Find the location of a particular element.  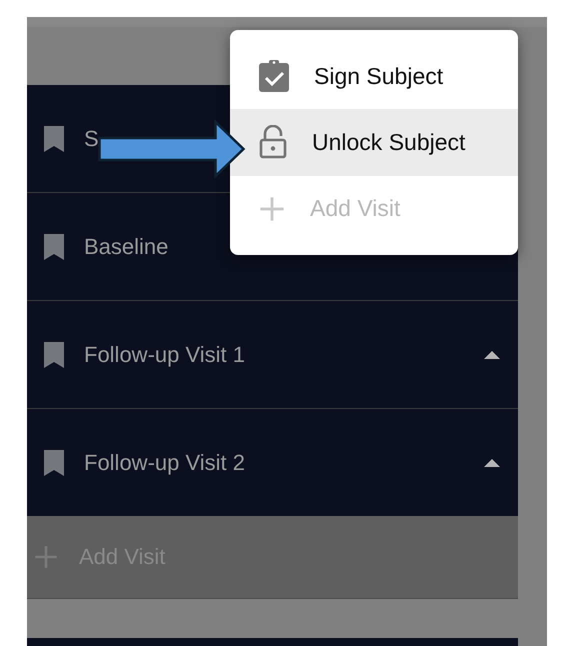

visit-label: Baseline is located at coordinates (126, 247).